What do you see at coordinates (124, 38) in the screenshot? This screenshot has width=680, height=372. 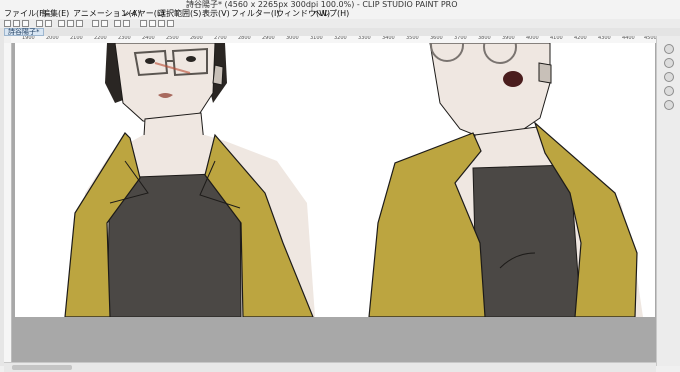 I see `ruler-label: 2300` at bounding box center [124, 38].